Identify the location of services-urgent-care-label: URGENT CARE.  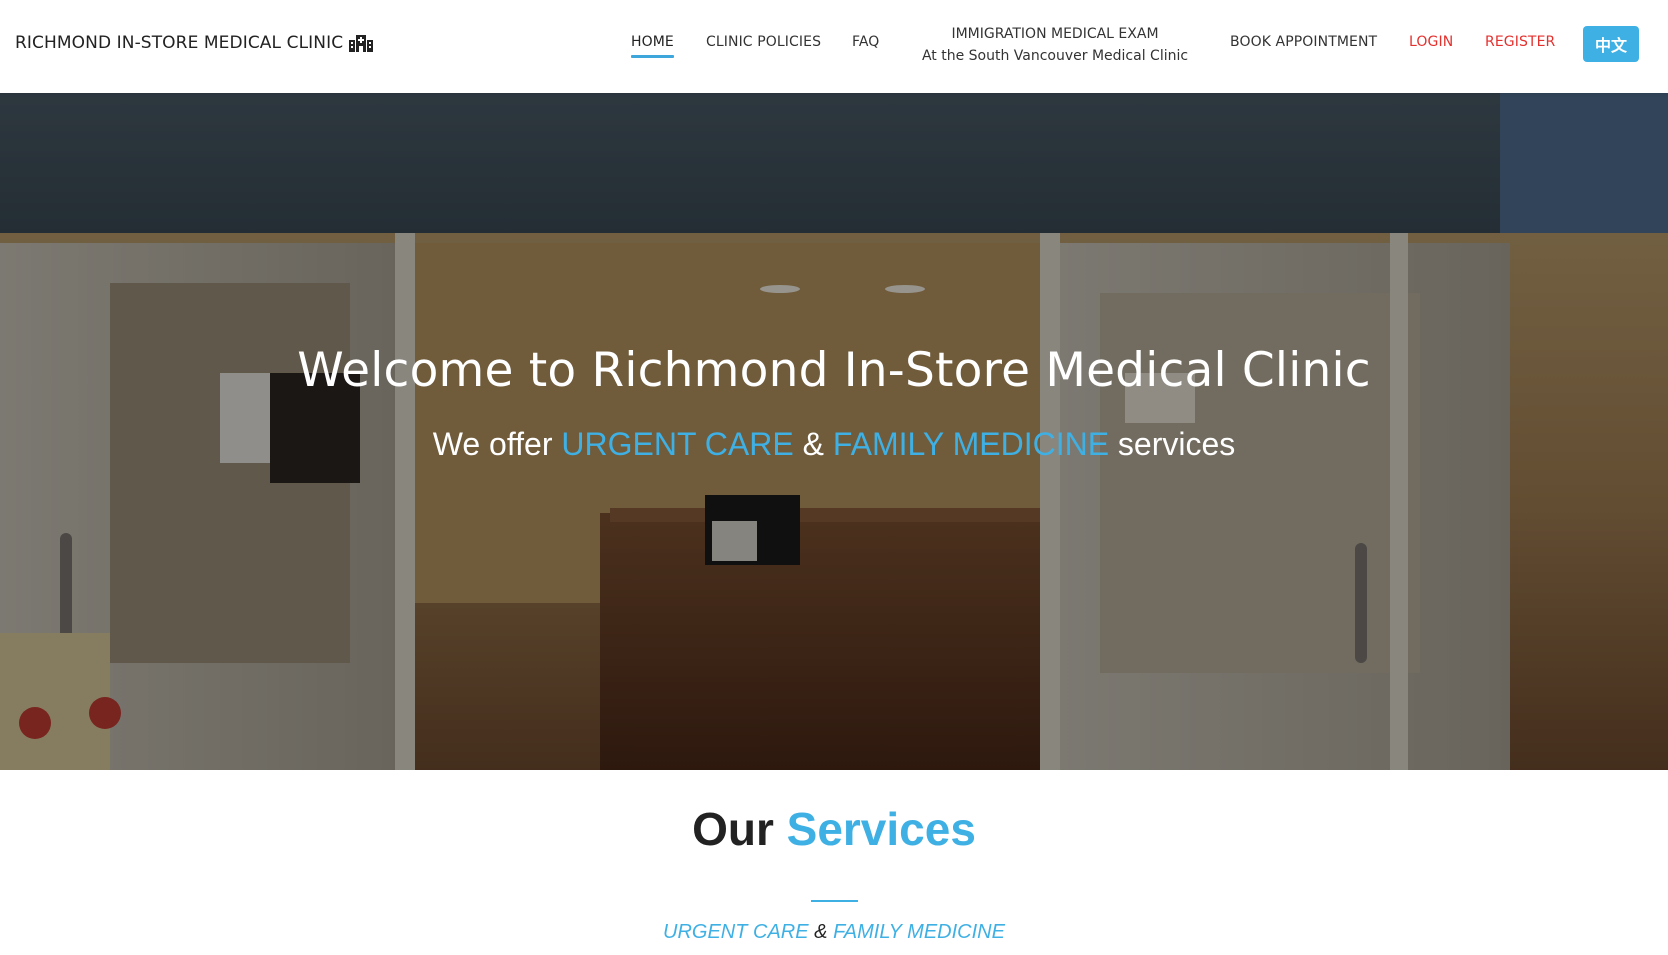
(736, 932).